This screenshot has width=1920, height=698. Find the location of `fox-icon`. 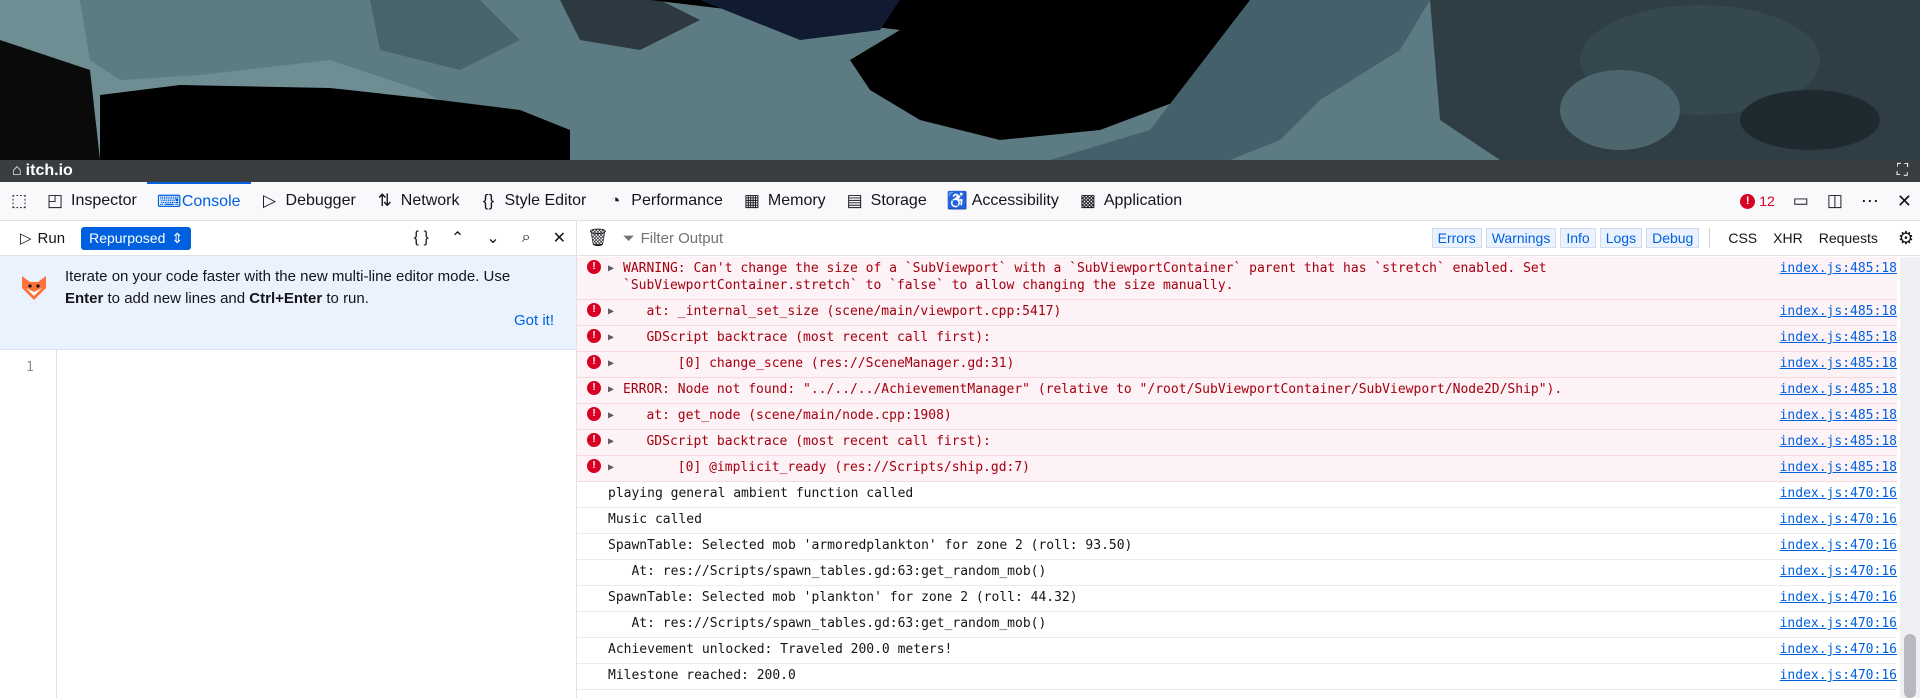

fox-icon is located at coordinates (34, 288).